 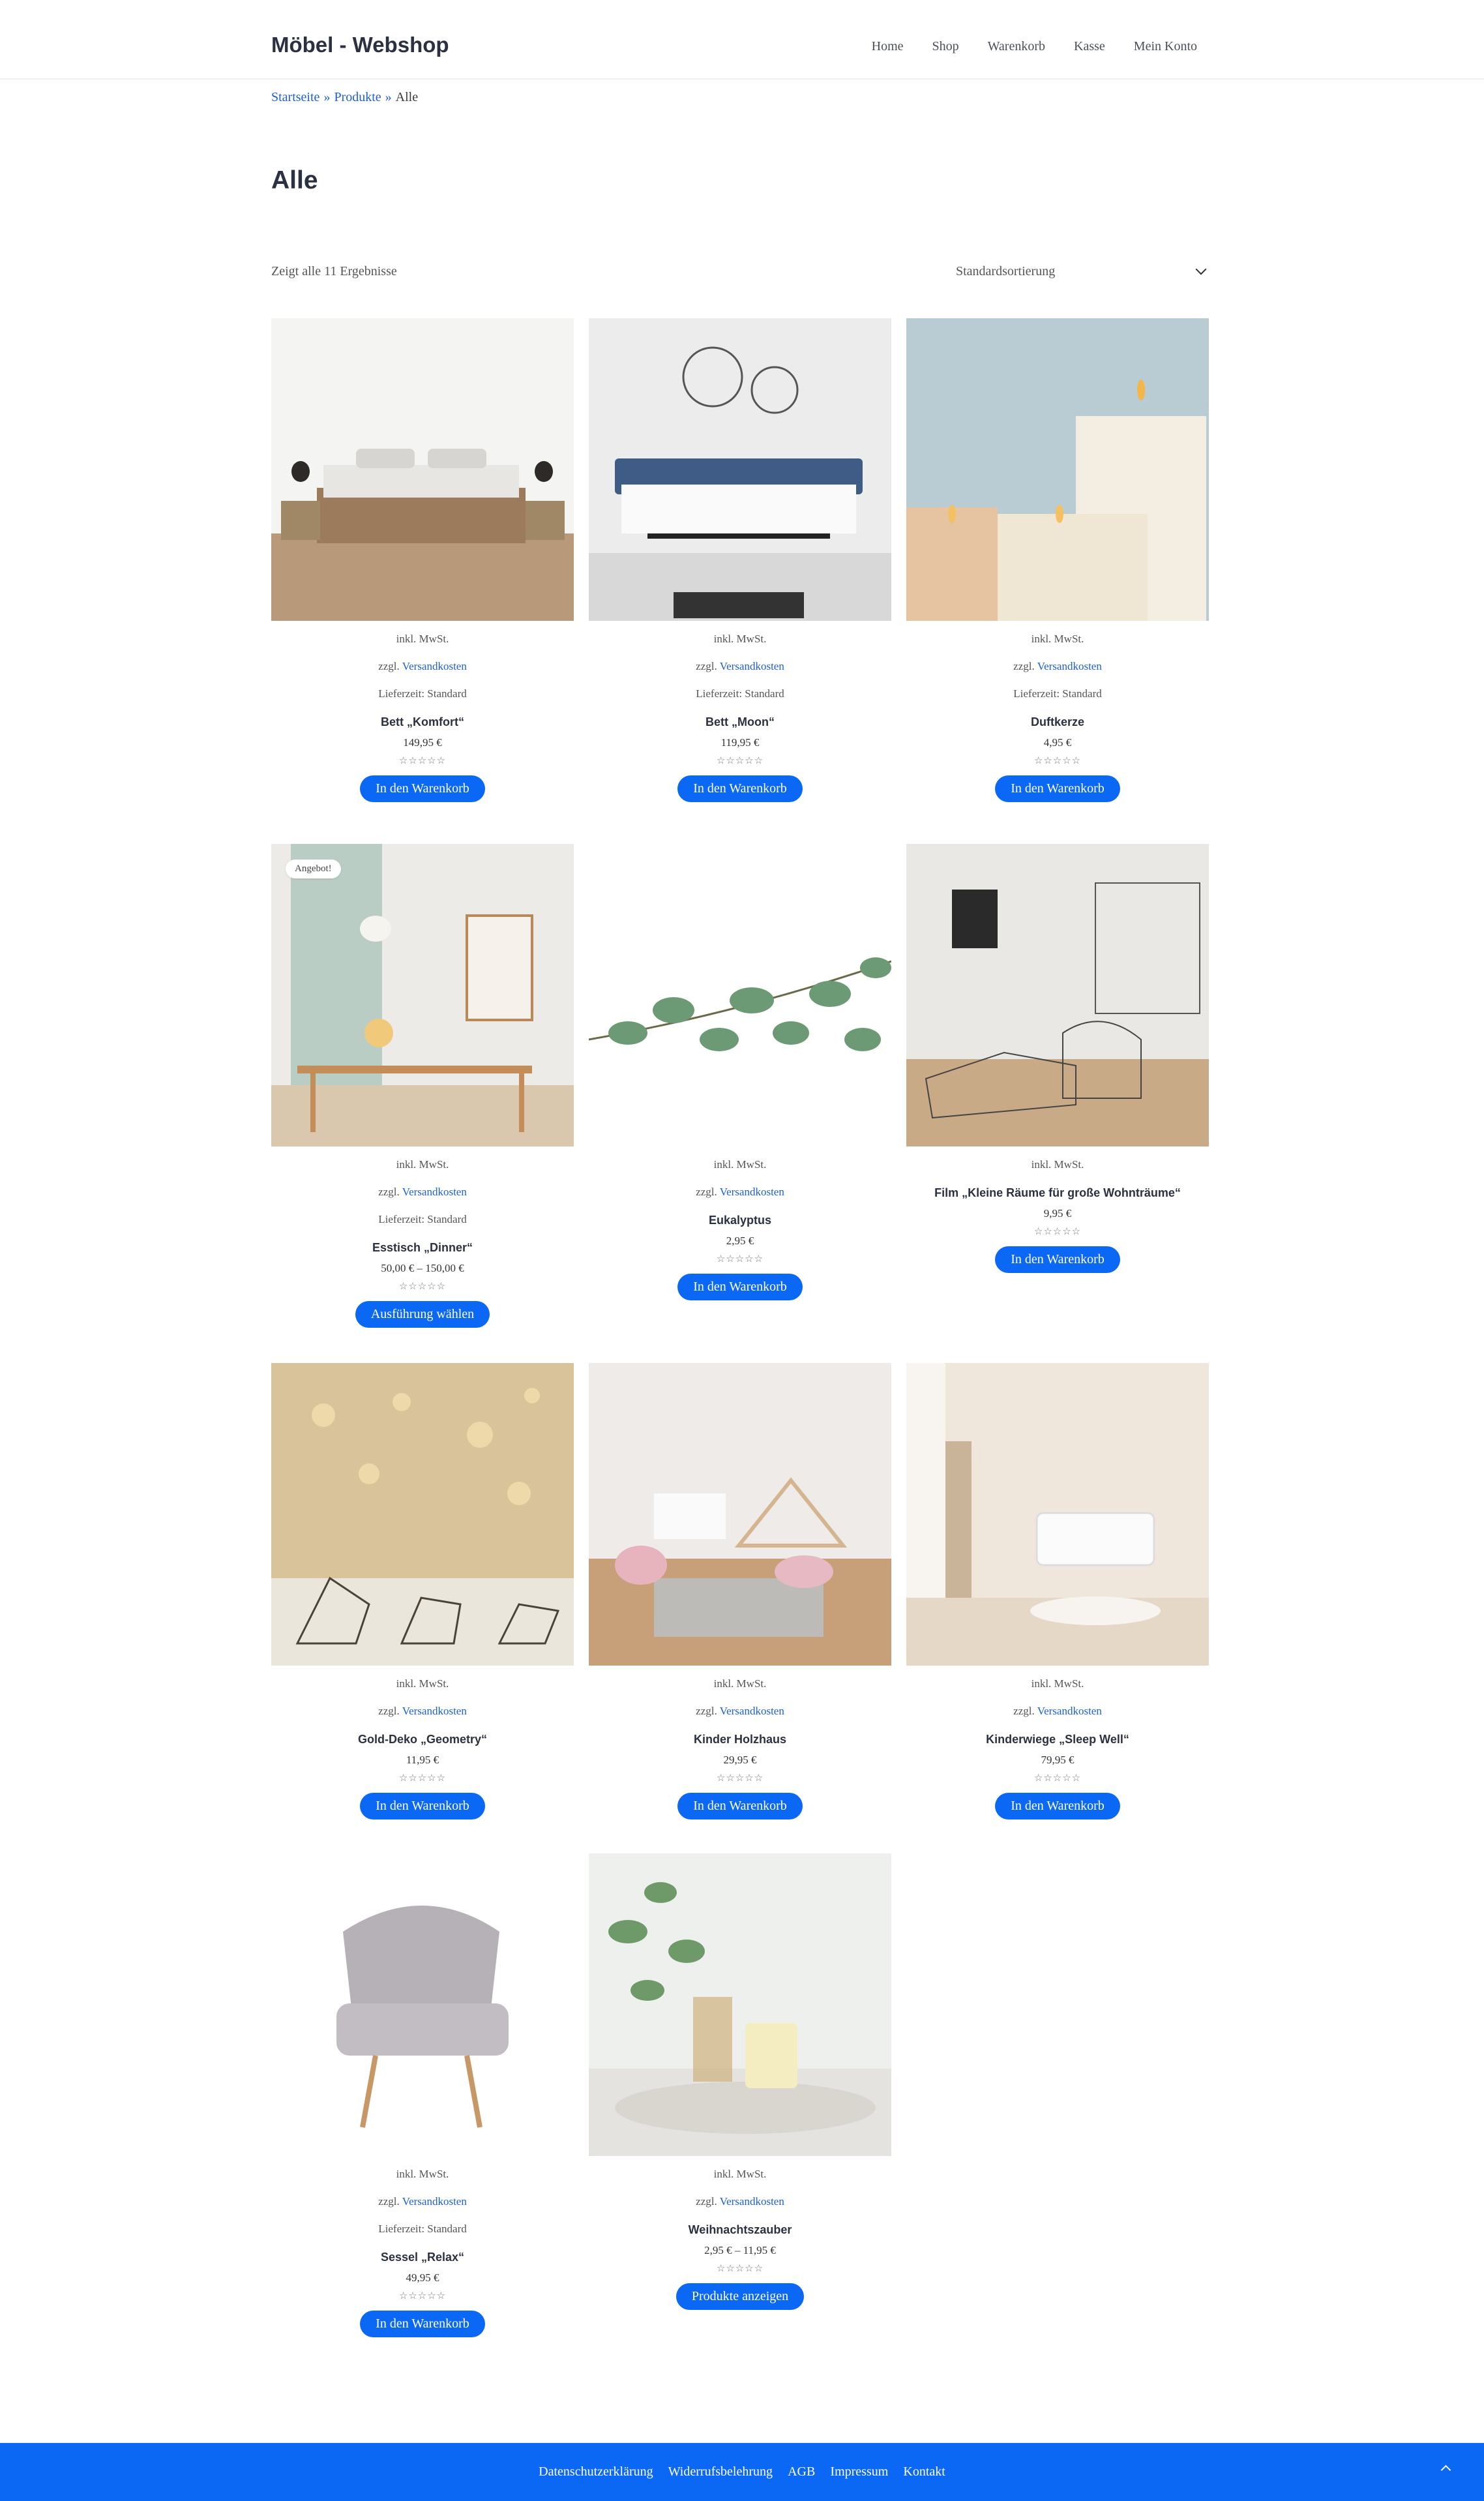 What do you see at coordinates (740, 1241) in the screenshot?
I see `product-price: 2,95 €` at bounding box center [740, 1241].